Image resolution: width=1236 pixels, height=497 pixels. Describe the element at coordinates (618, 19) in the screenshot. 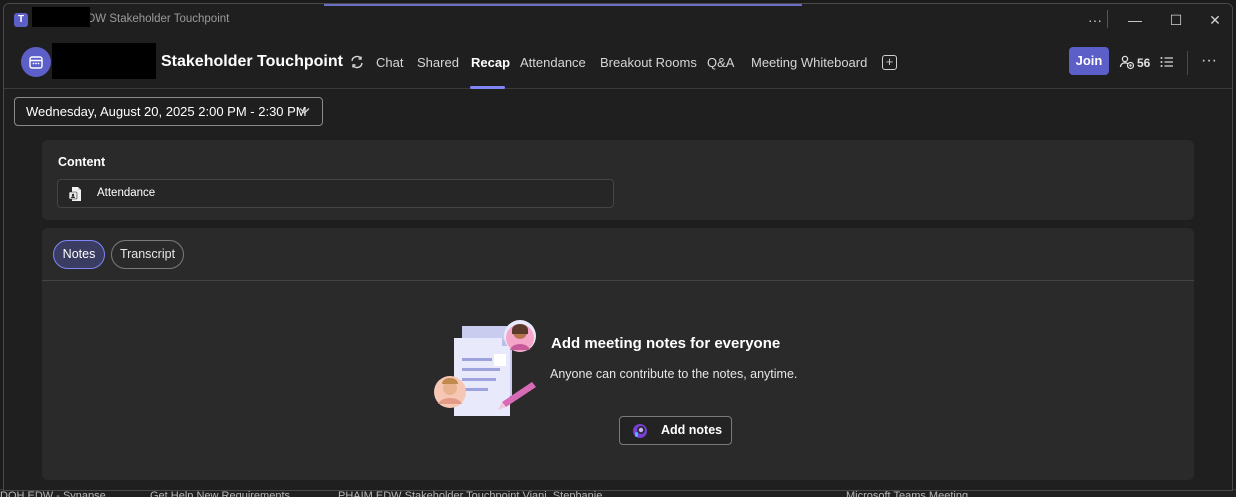

I see `title-bar: T DW Stakeholder Touchpoint ··· — ☐ ✕` at that location.